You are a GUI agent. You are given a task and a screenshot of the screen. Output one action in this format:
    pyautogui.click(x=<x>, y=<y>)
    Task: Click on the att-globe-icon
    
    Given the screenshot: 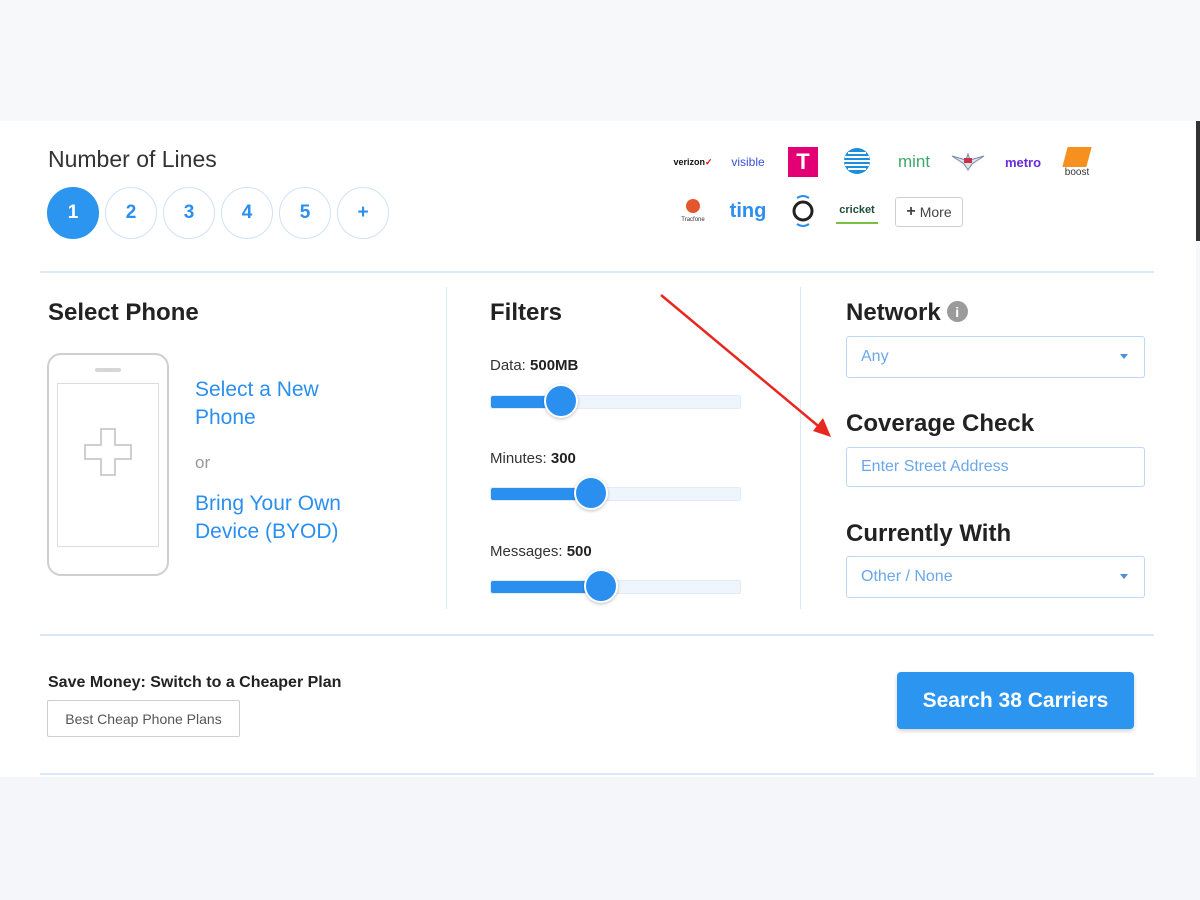 What is the action you would take?
    pyautogui.click(x=857, y=161)
    